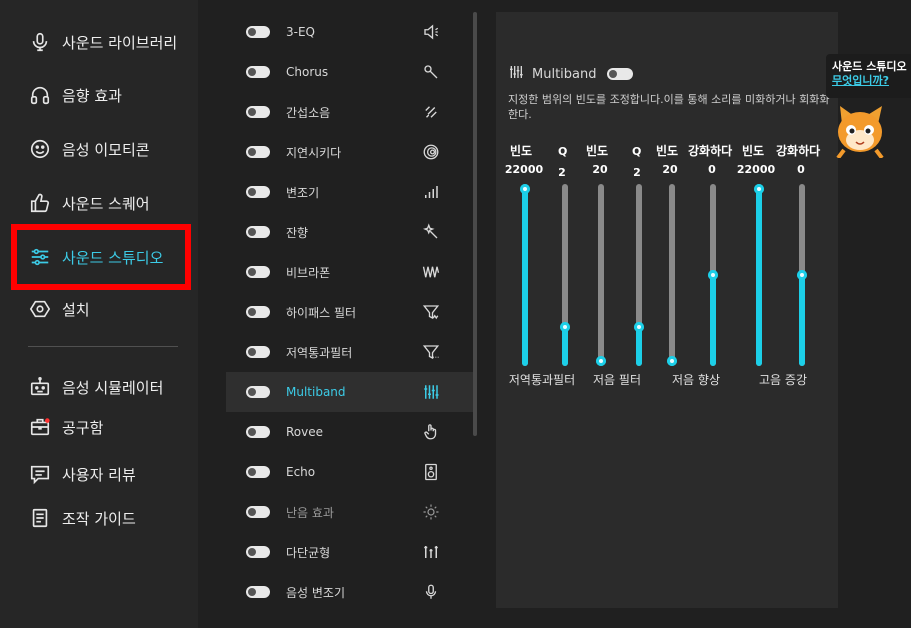 The width and height of the screenshot is (911, 628). I want to click on speaker-box-icon, so click(431, 472).